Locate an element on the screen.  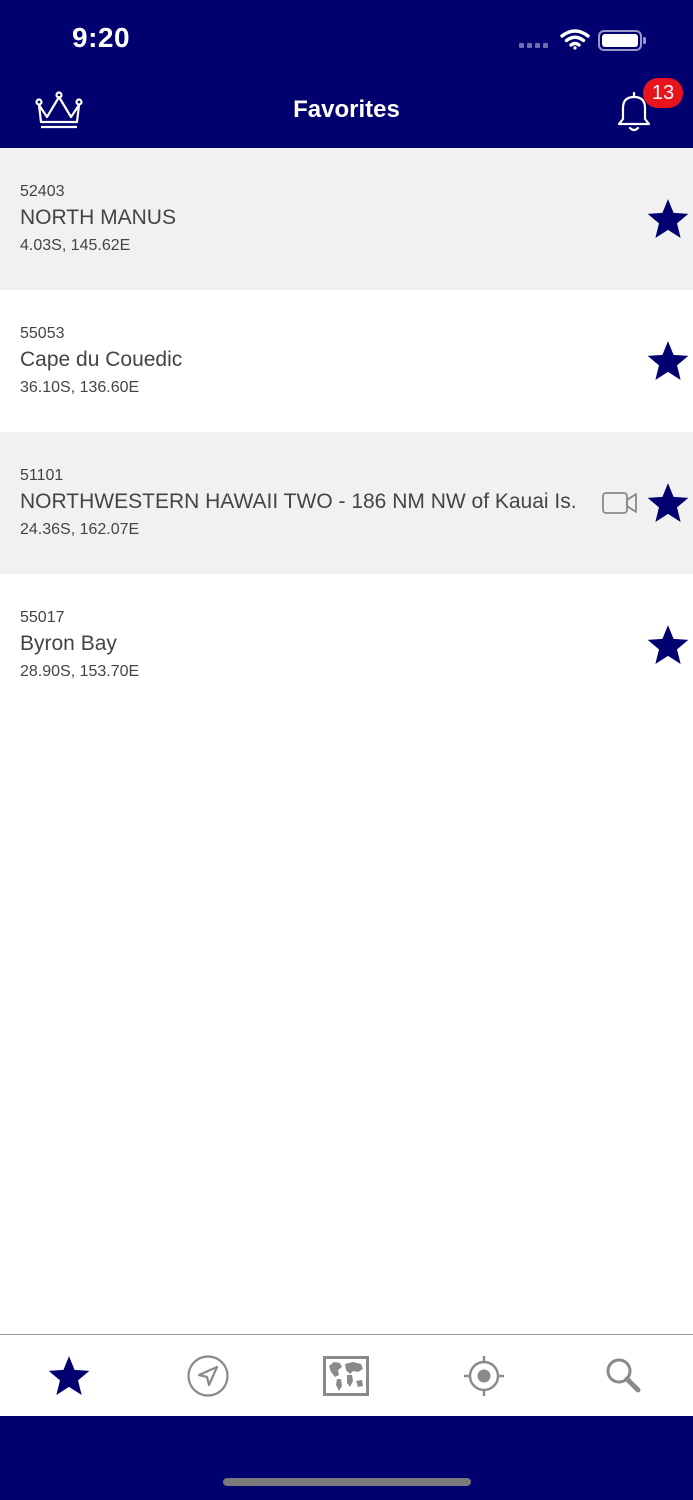
video-camera-icon is located at coordinates (619, 503).